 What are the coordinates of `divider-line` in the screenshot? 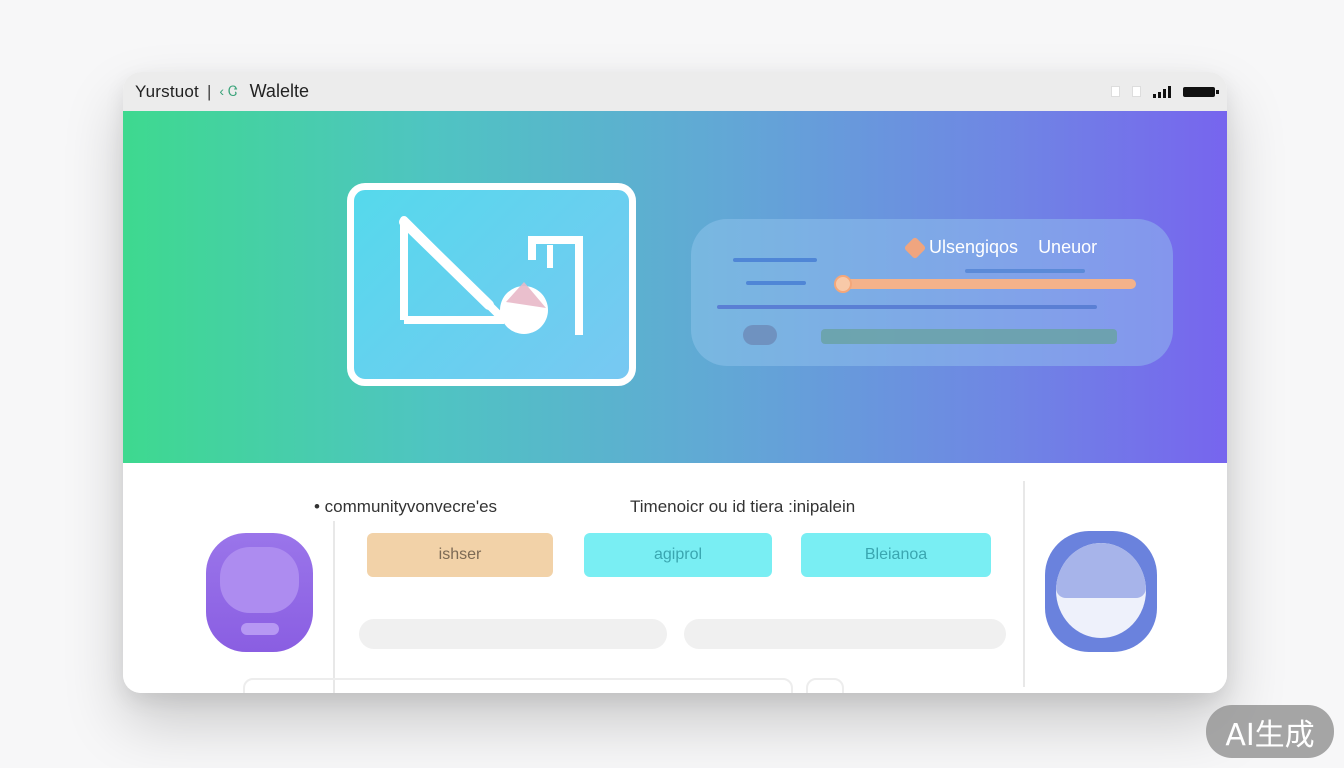 It's located at (907, 307).